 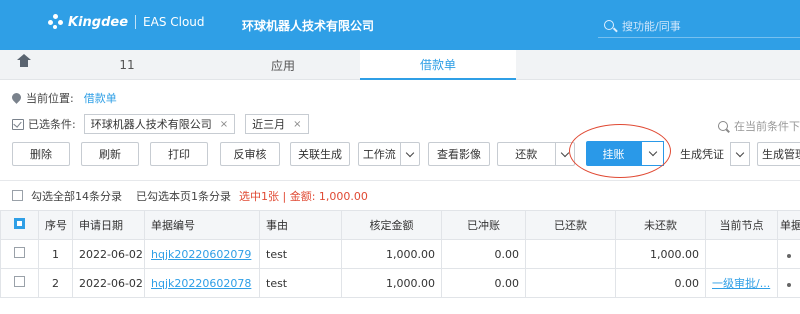 I want to click on cell-no: 1, so click(x=55, y=254).